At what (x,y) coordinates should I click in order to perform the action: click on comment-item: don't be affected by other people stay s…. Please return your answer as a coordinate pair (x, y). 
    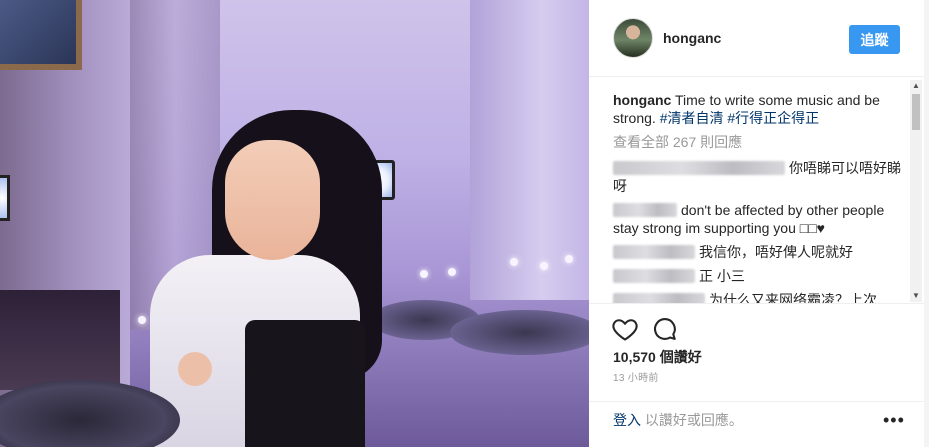
    Looking at the image, I should click on (758, 219).